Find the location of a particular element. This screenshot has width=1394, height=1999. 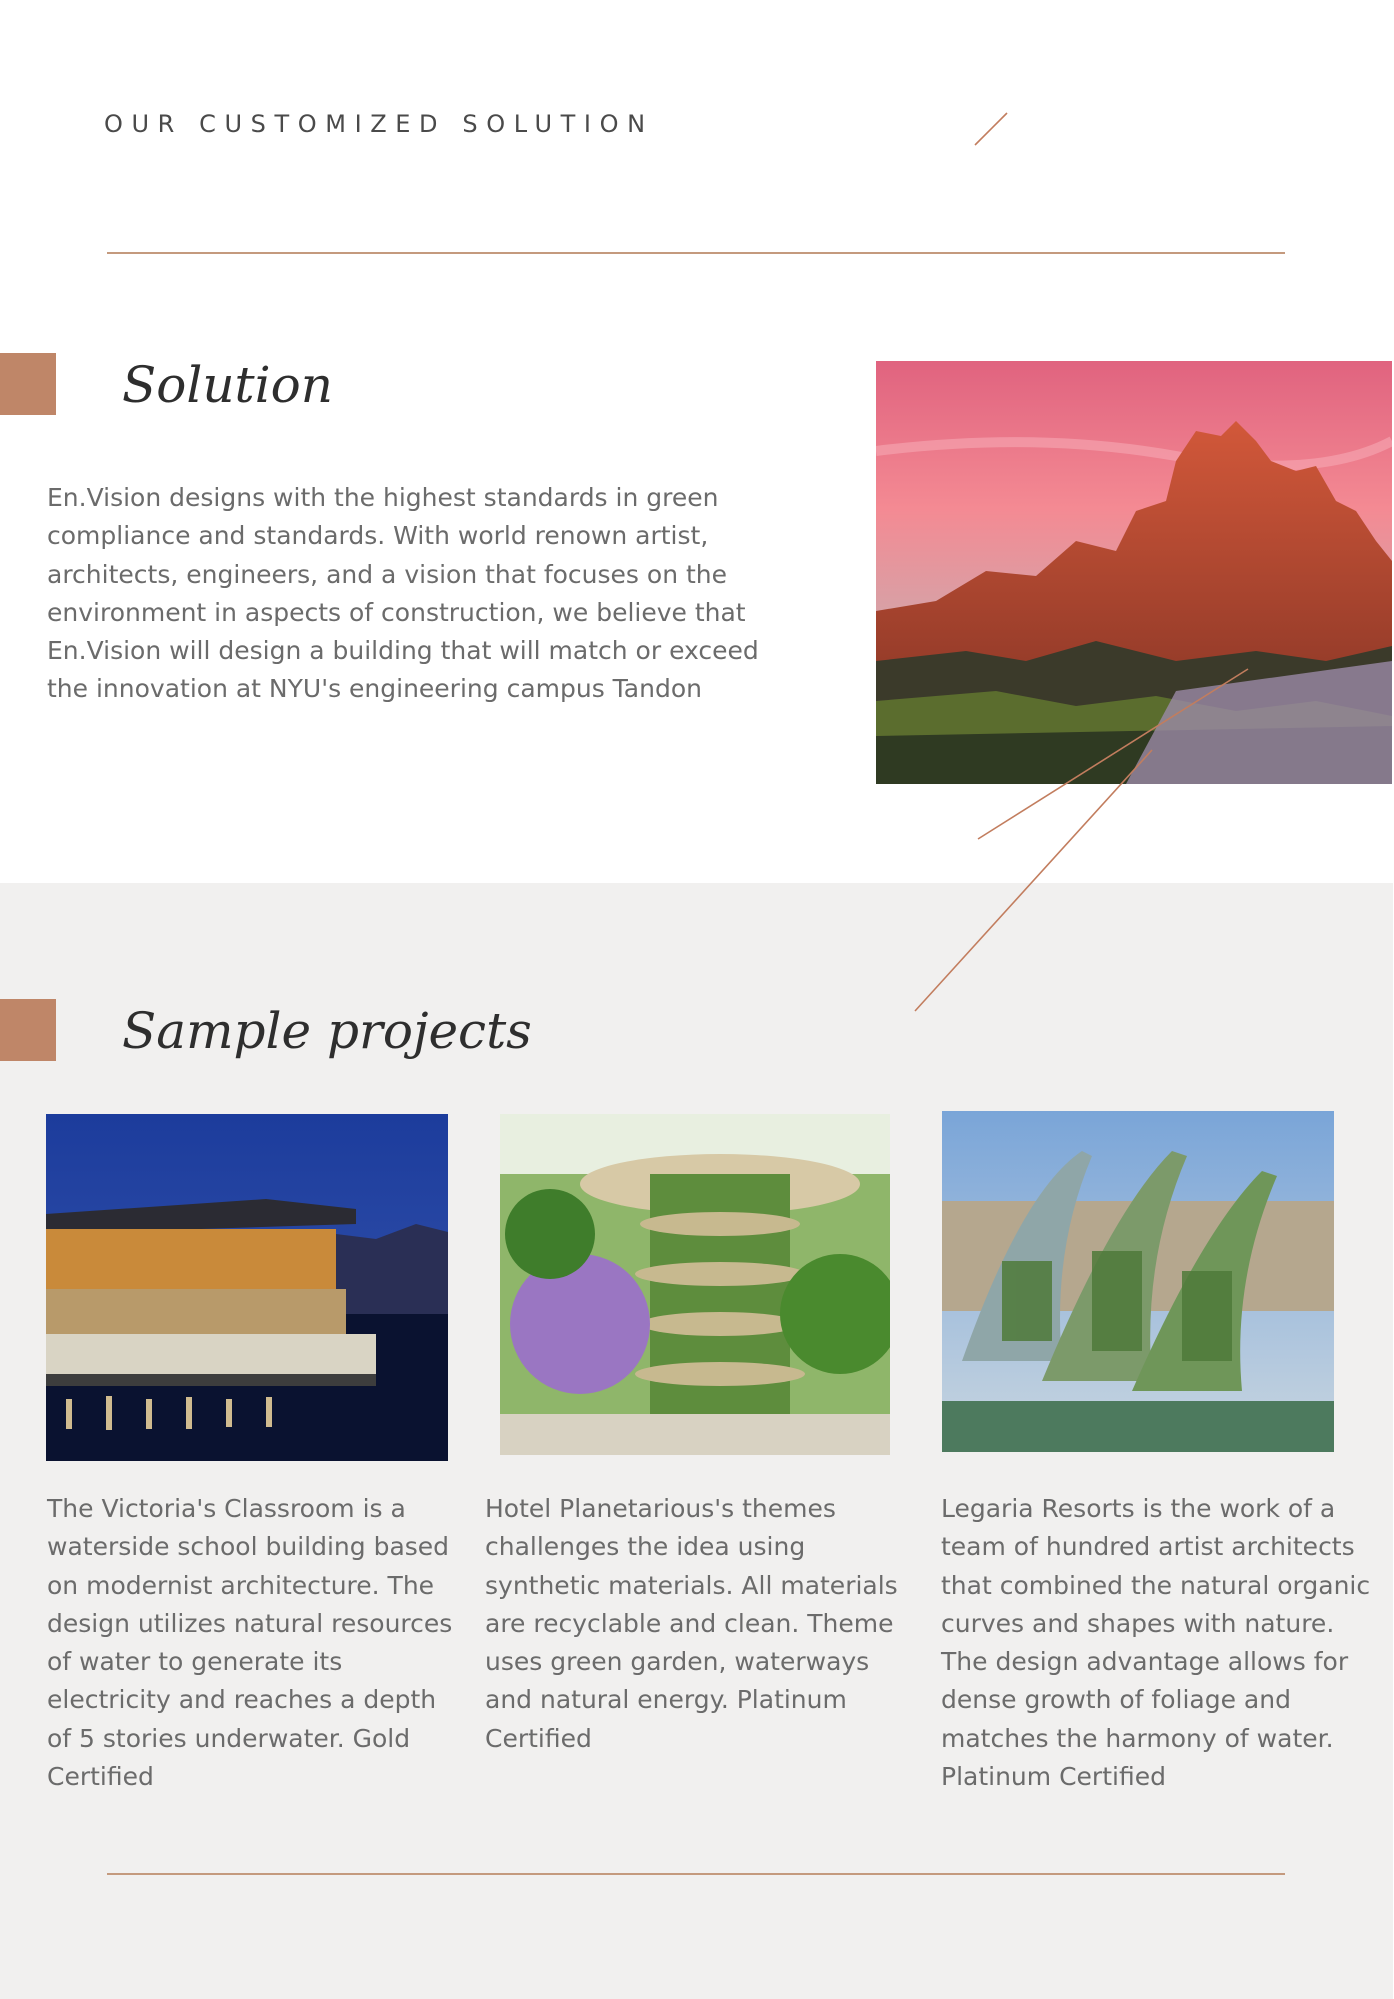

mountain-landscape-photo is located at coordinates (1134, 572).